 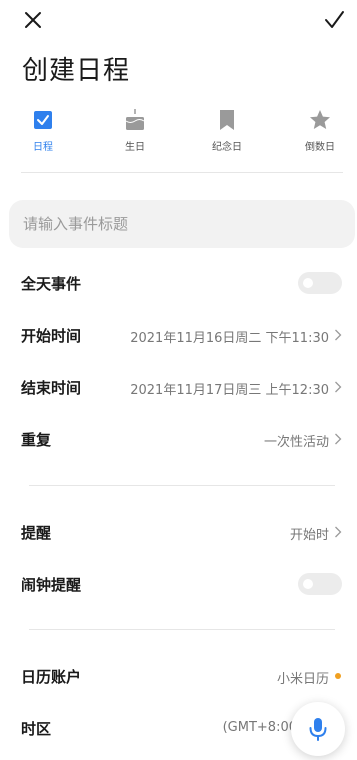 I want to click on reminder-label: 提醒, so click(x=36, y=533).